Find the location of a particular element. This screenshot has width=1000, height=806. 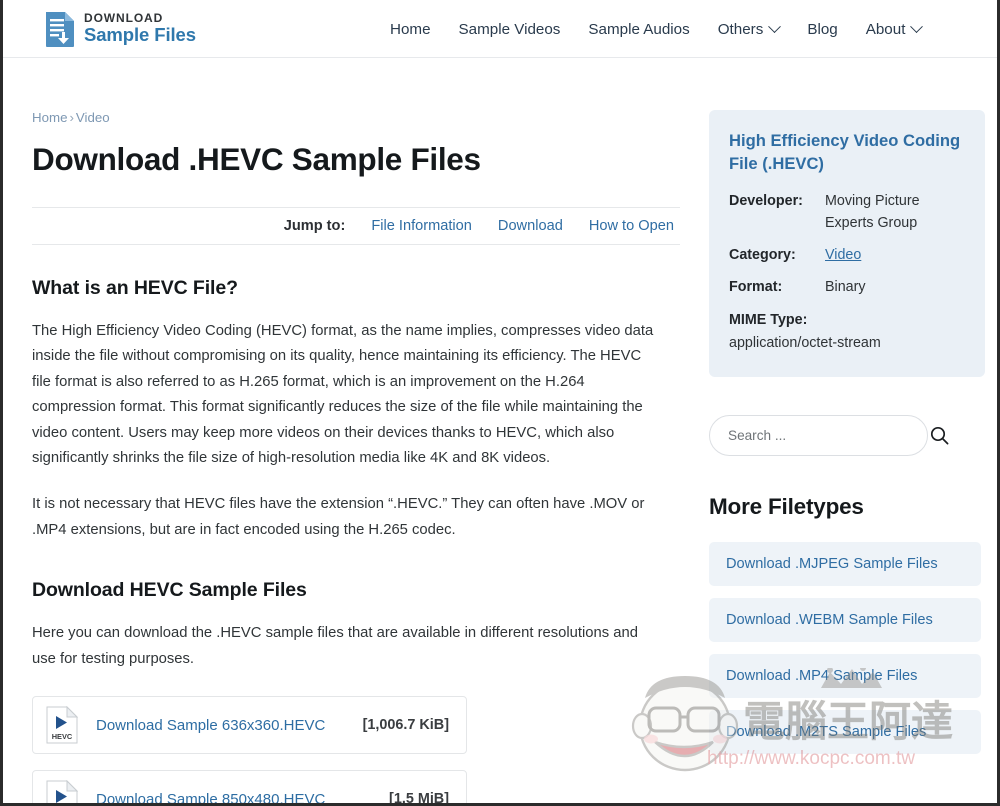

download-link: Download Sample 850x480.HEVC is located at coordinates (242, 797).